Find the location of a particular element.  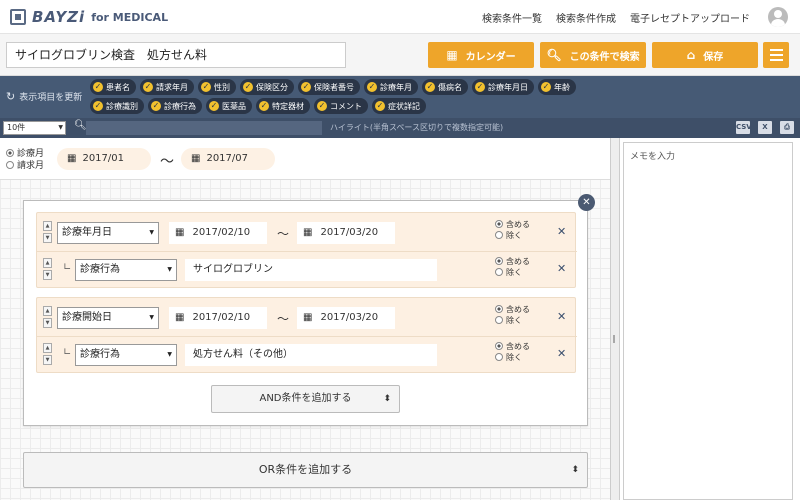

radio-label: 含める is located at coordinates (518, 261).